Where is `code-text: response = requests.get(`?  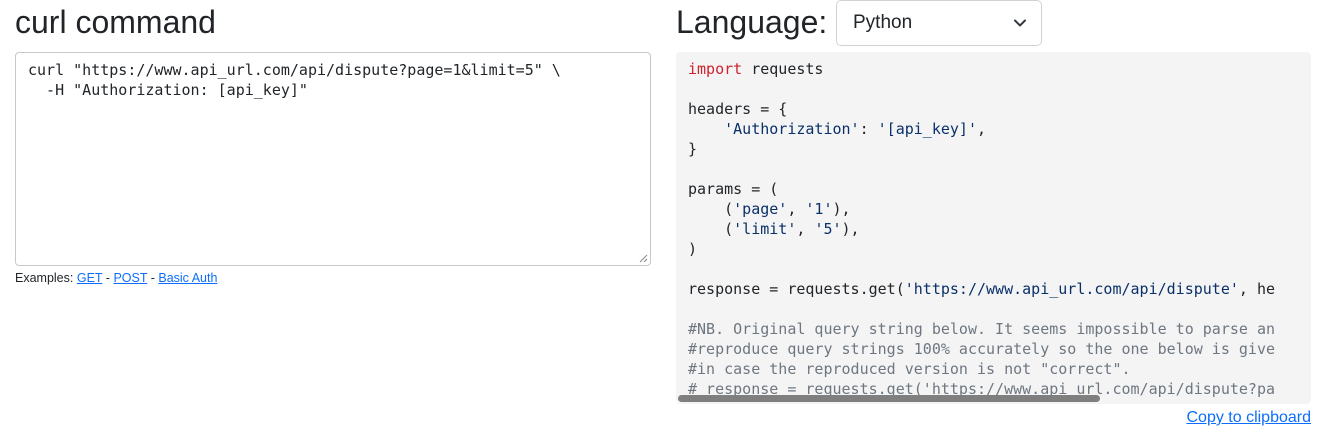 code-text: response = requests.get( is located at coordinates (796, 289).